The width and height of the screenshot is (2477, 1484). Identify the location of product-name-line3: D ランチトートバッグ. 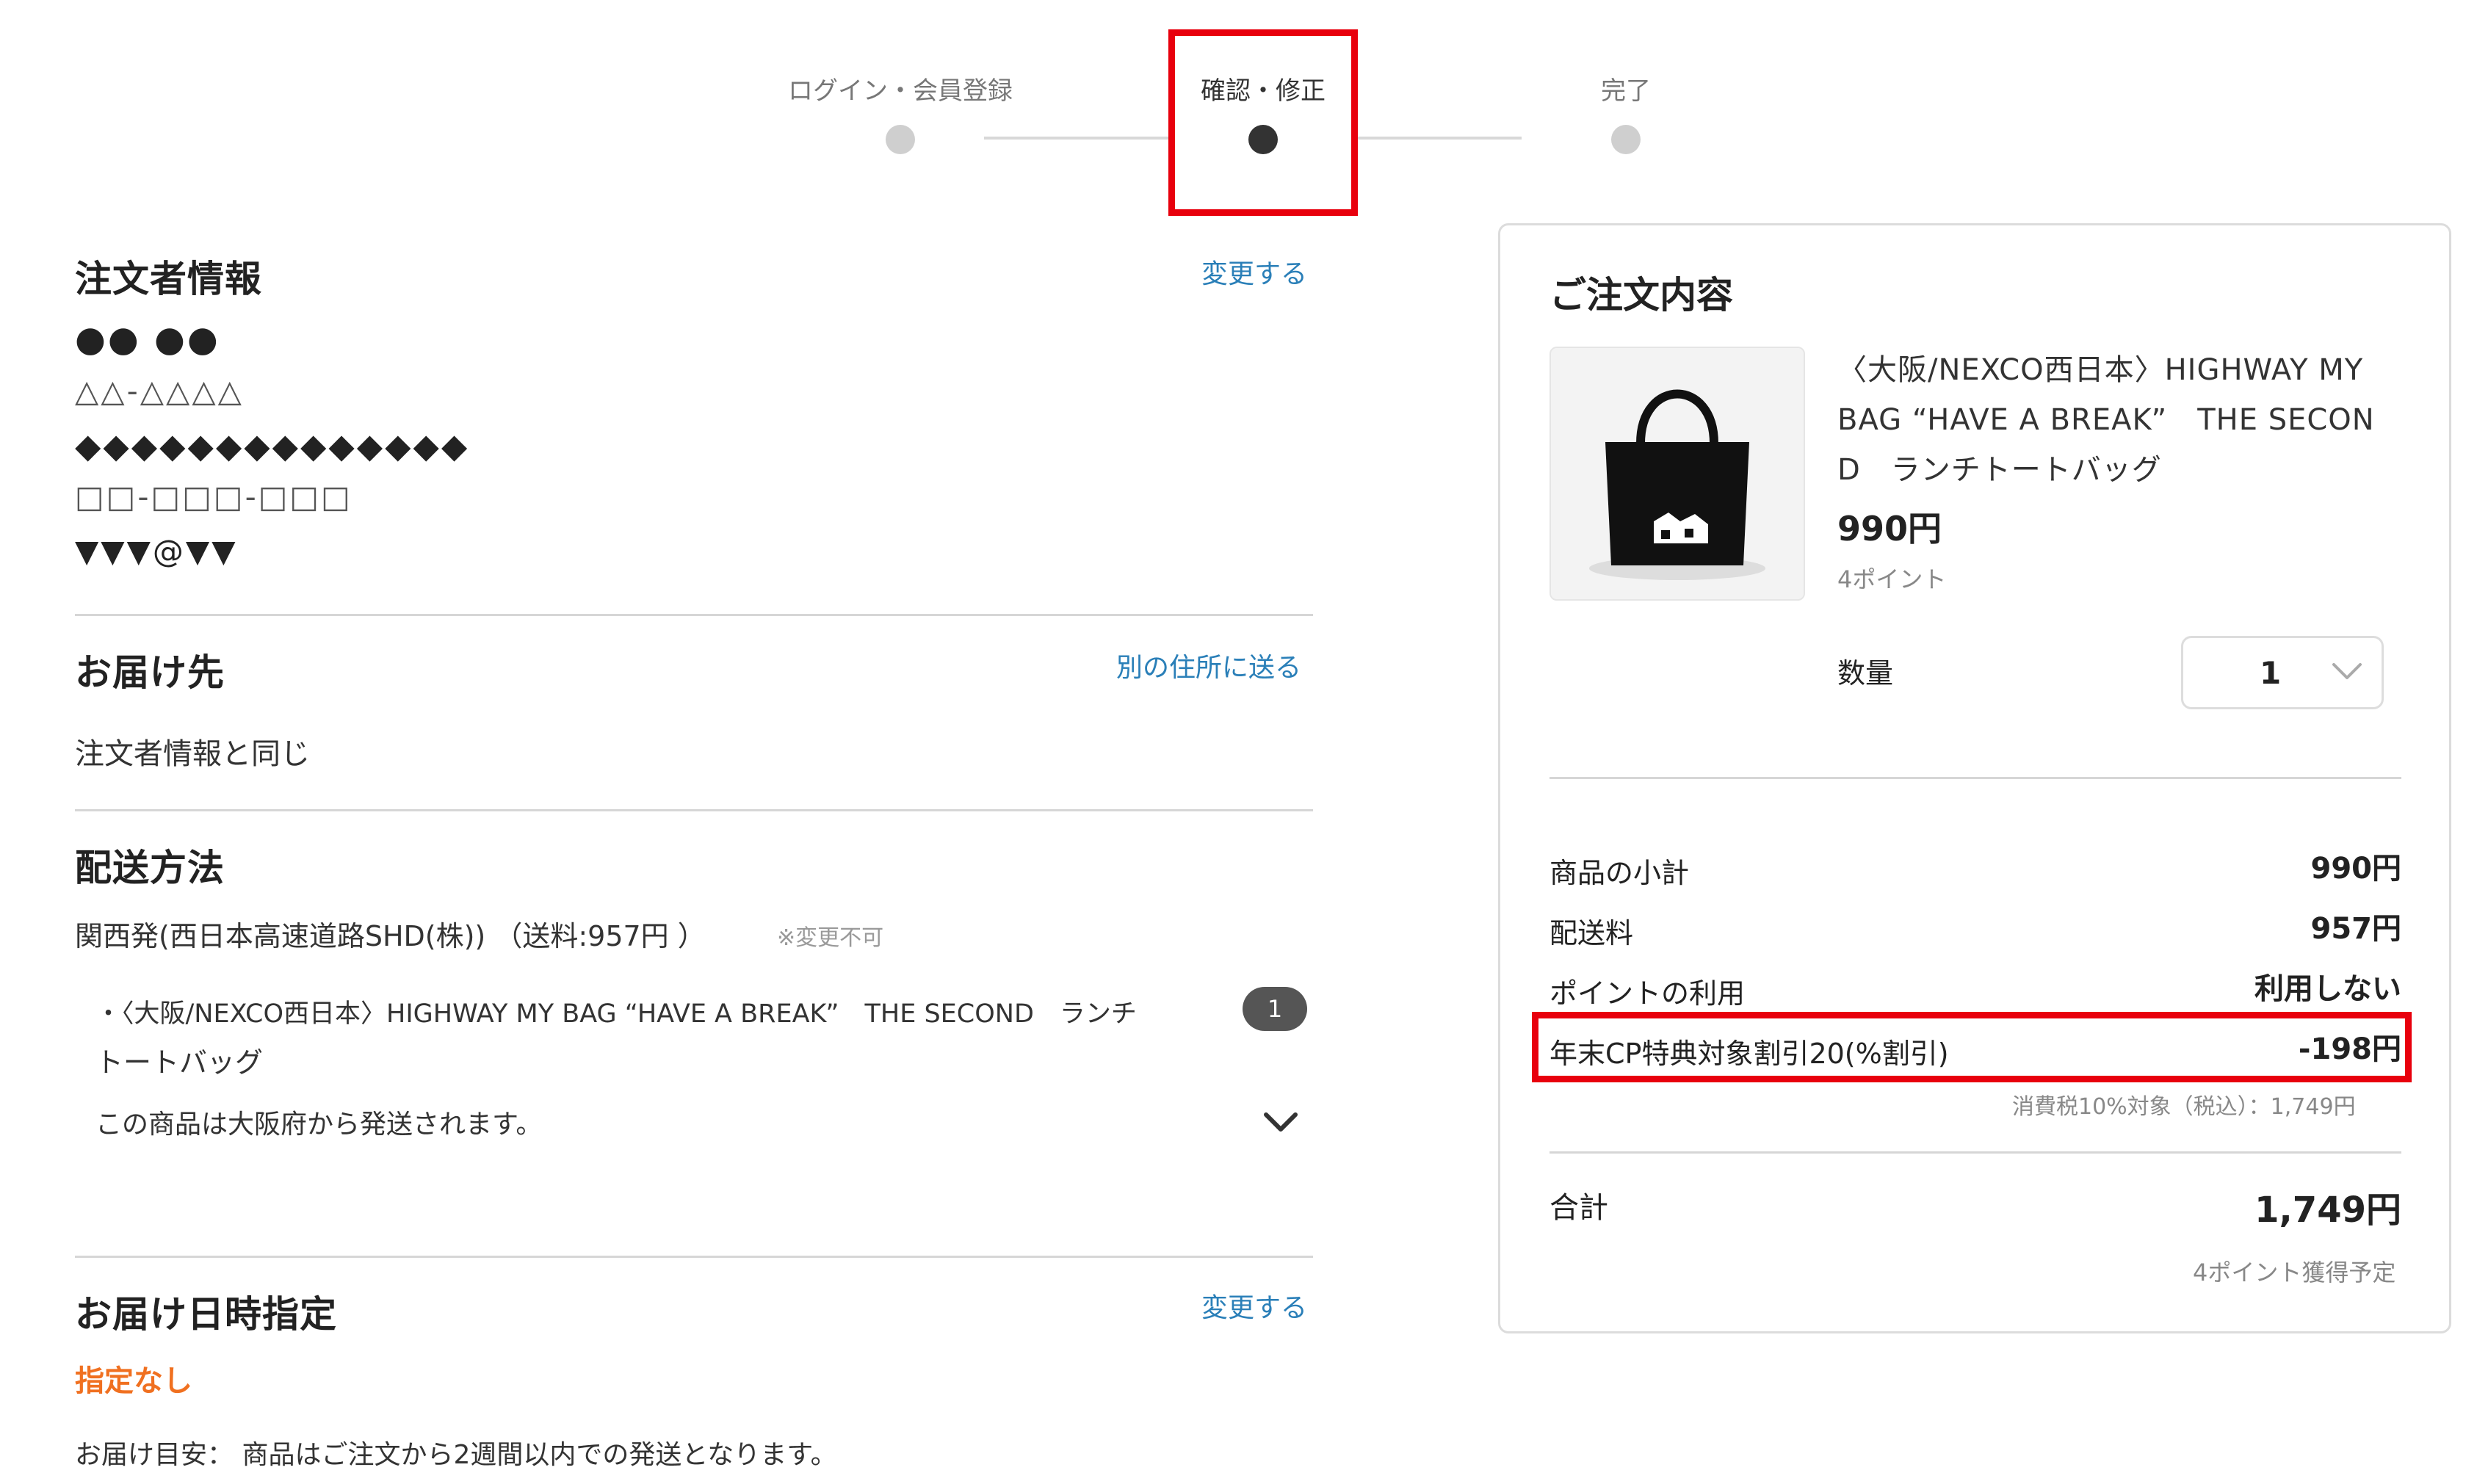
(1999, 470).